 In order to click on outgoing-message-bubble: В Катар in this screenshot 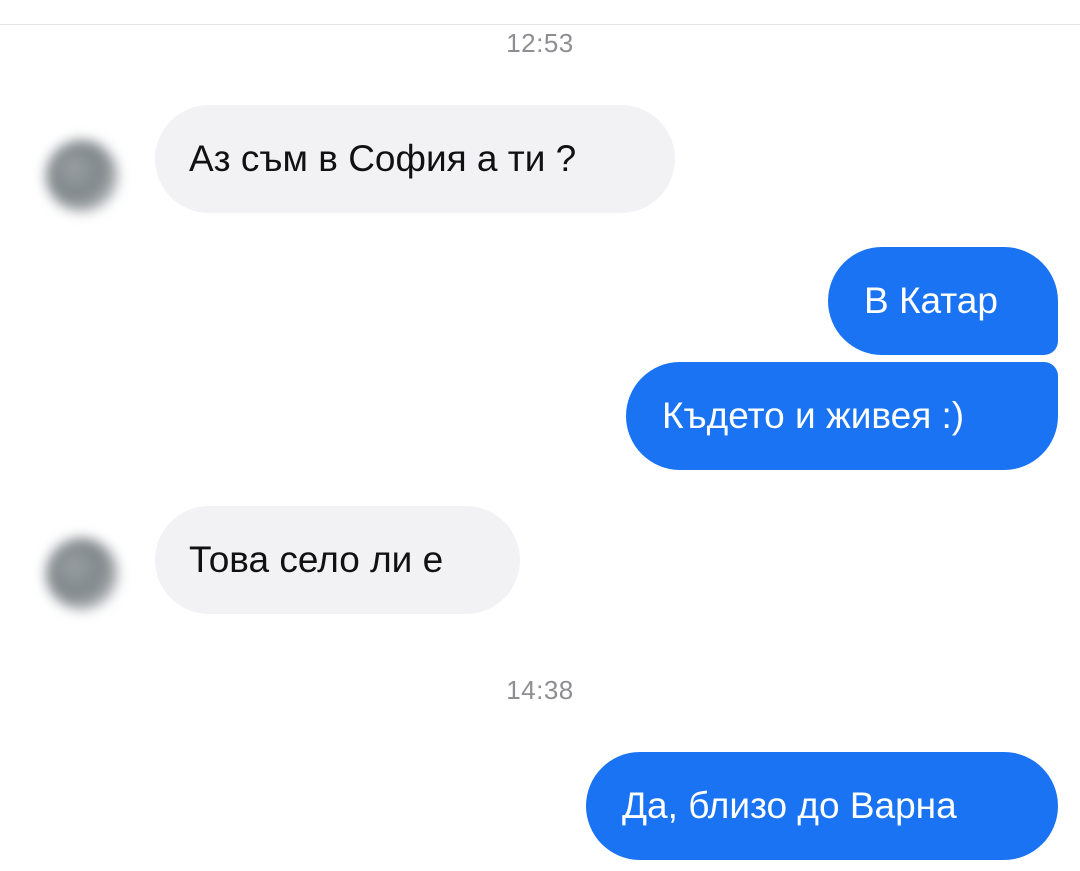, I will do `click(943, 301)`.